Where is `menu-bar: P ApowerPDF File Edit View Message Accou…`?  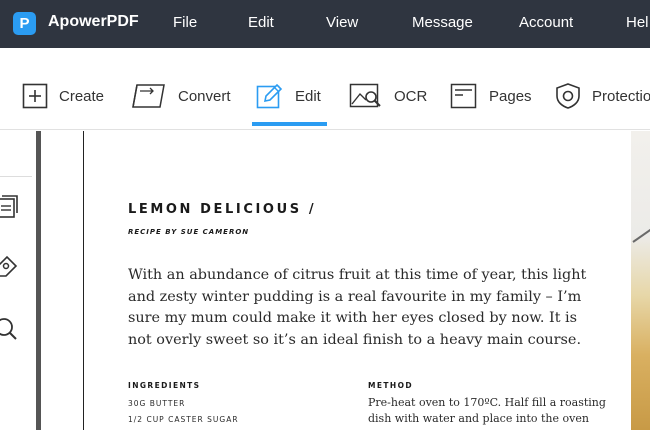
menu-bar: P ApowerPDF File Edit View Message Accou… is located at coordinates (325, 24).